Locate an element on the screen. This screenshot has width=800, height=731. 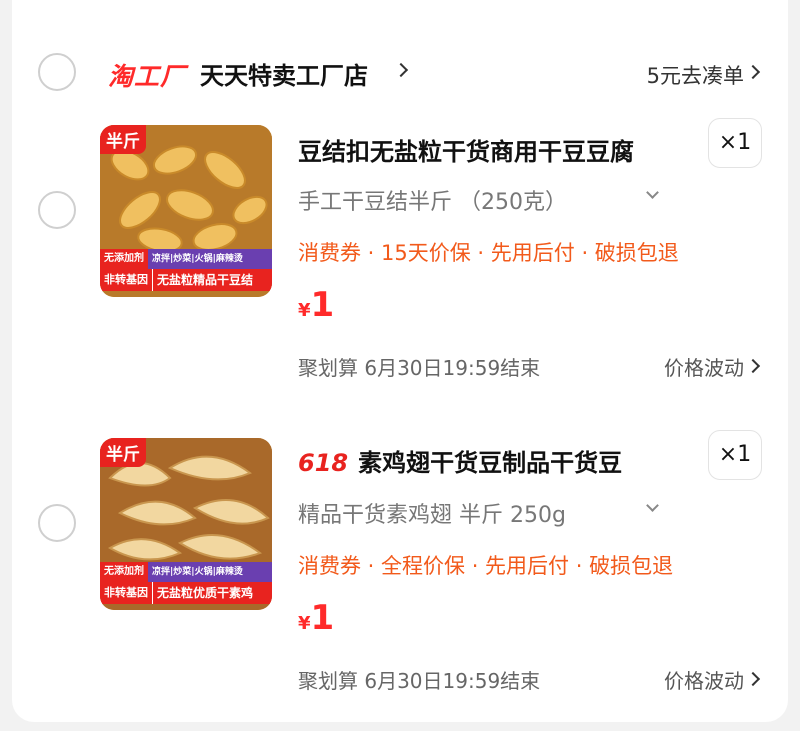
shop-brand-logo: 淘工厂 is located at coordinates (147, 75).